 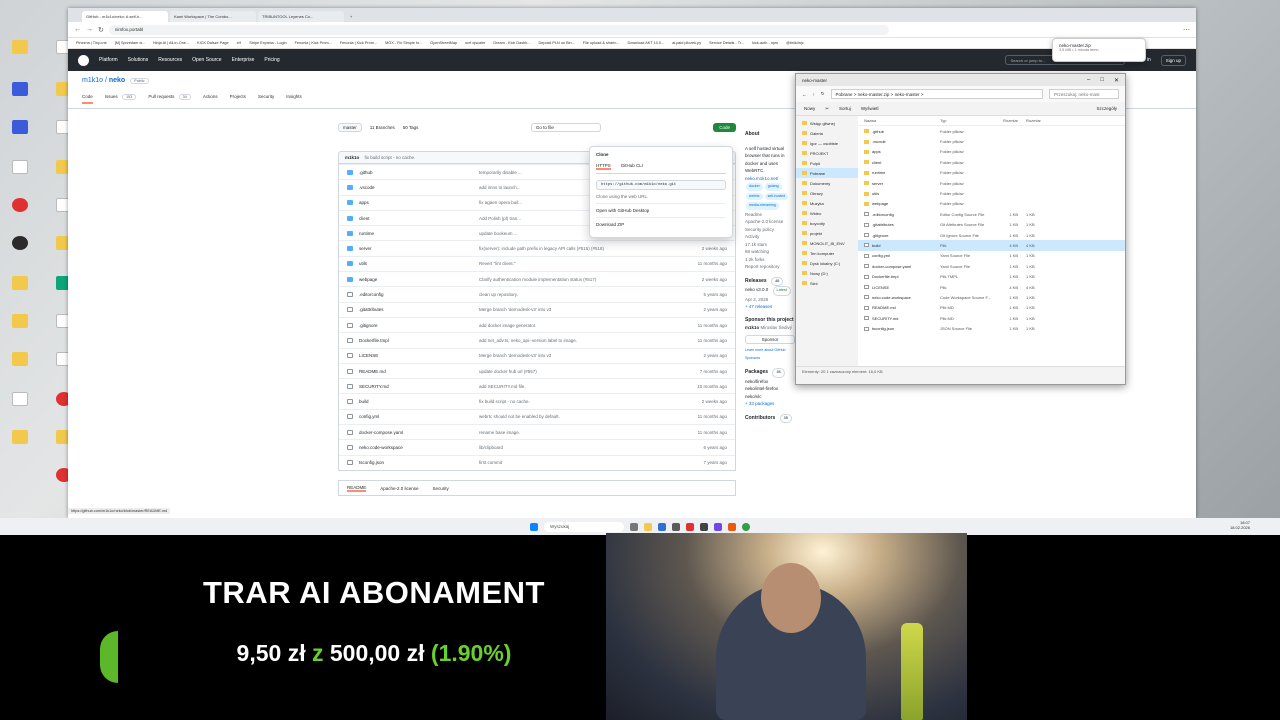 I want to click on code-button: Code, so click(x=724, y=127).